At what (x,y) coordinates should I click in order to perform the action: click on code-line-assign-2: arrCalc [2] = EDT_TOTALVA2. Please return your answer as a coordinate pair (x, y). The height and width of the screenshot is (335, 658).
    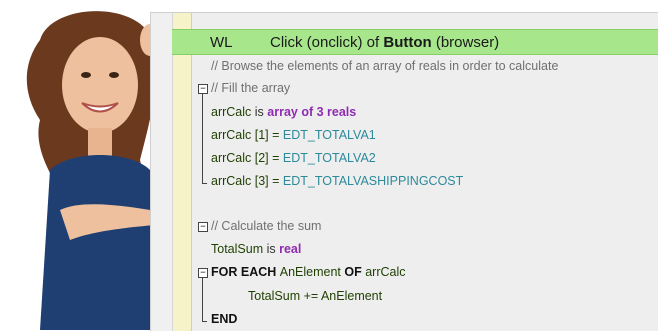
    Looking at the image, I should click on (293, 158).